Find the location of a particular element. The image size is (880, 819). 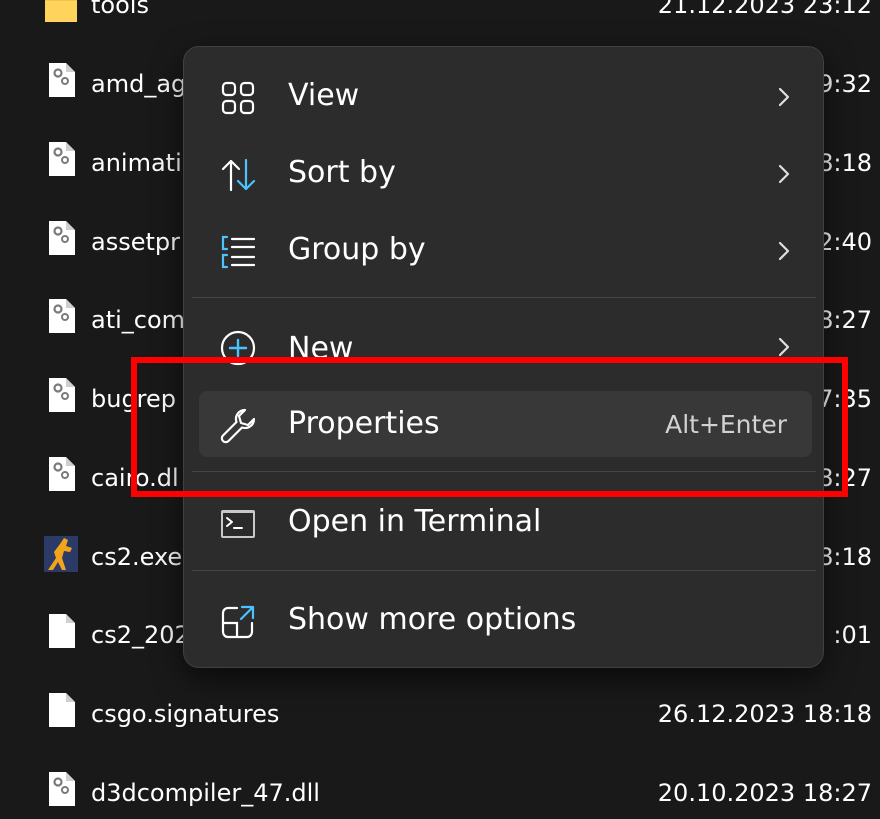

file-name: cs2_202 is located at coordinates (140, 635).